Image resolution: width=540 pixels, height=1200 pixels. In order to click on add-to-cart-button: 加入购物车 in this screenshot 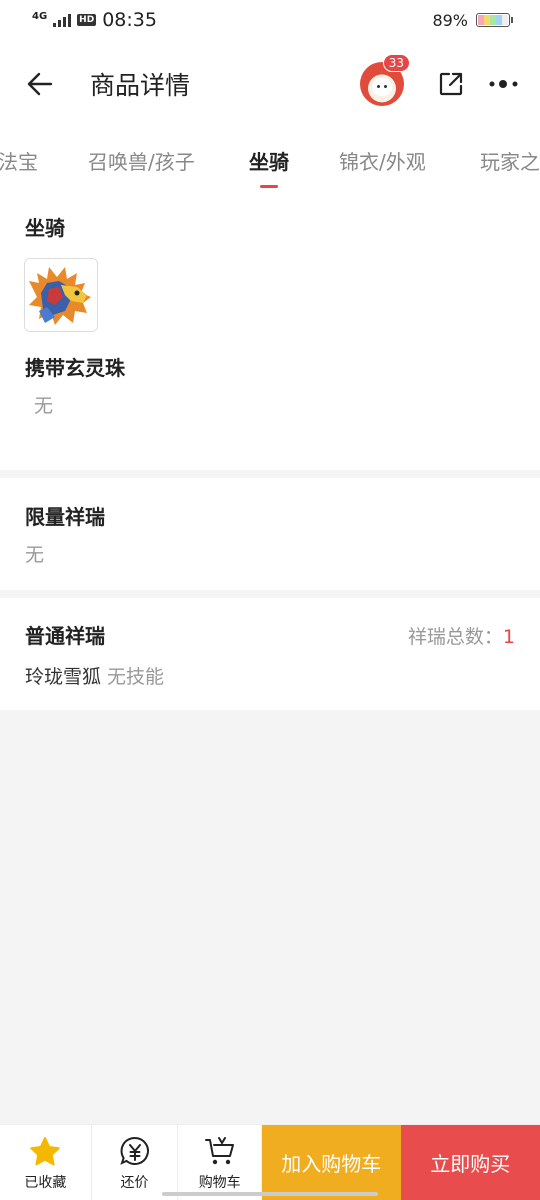, I will do `click(331, 1162)`.